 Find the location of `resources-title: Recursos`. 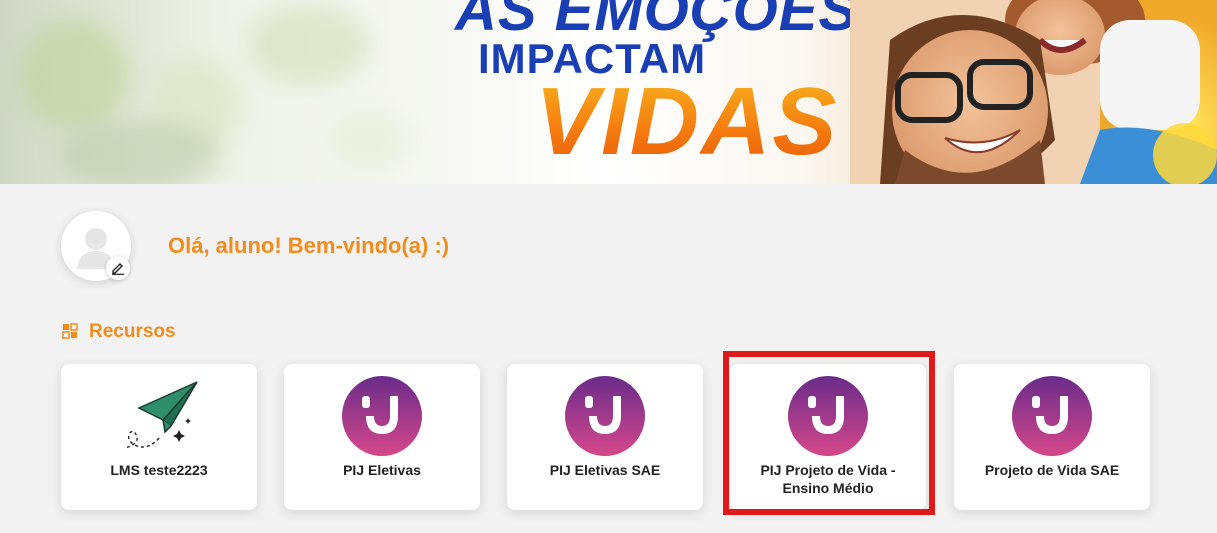

resources-title: Recursos is located at coordinates (132, 331).